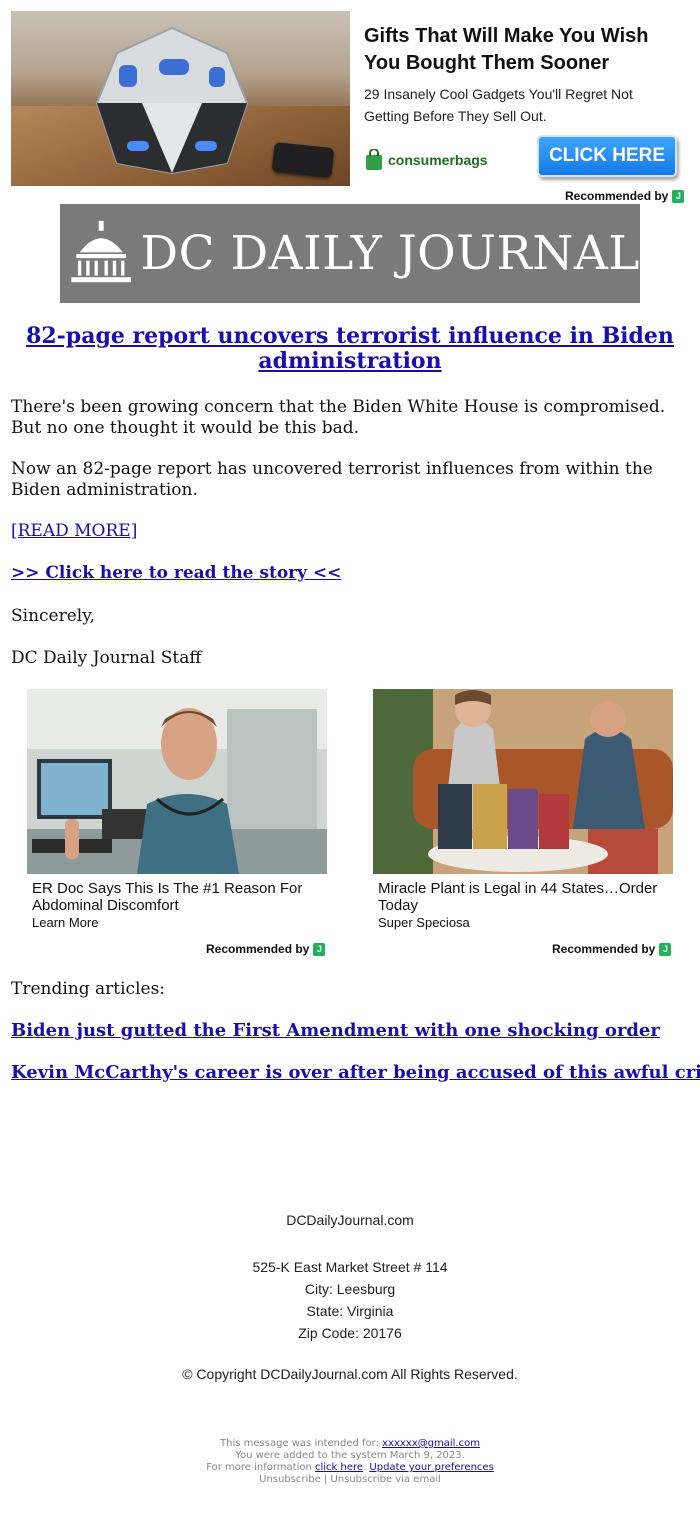 This screenshot has width=700, height=1522. What do you see at coordinates (523, 781) in the screenshot?
I see `speciosa-image` at bounding box center [523, 781].